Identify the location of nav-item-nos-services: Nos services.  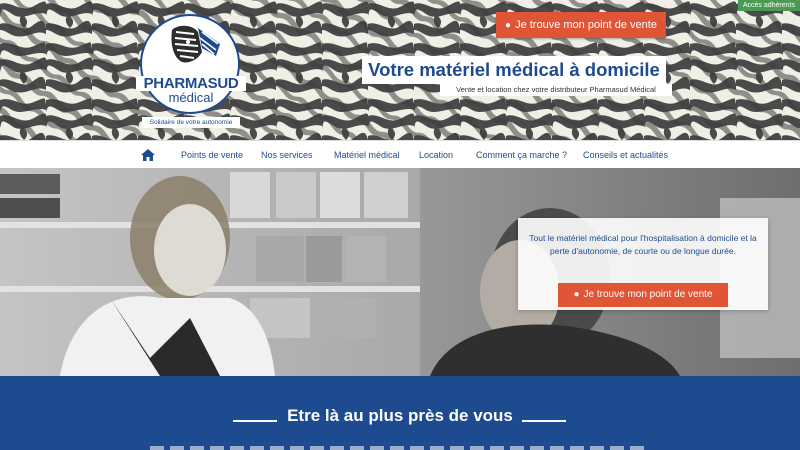
(287, 155).